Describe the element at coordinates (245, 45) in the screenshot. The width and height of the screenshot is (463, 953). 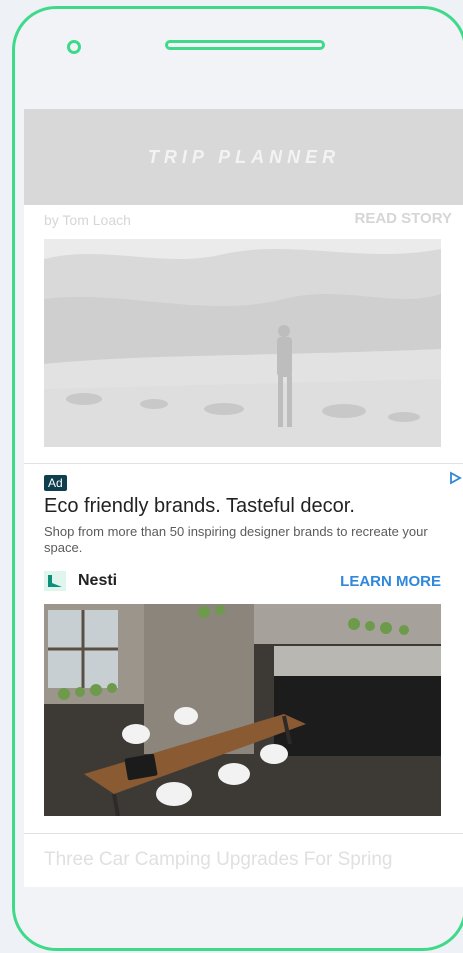
I see `speaker-grille` at that location.